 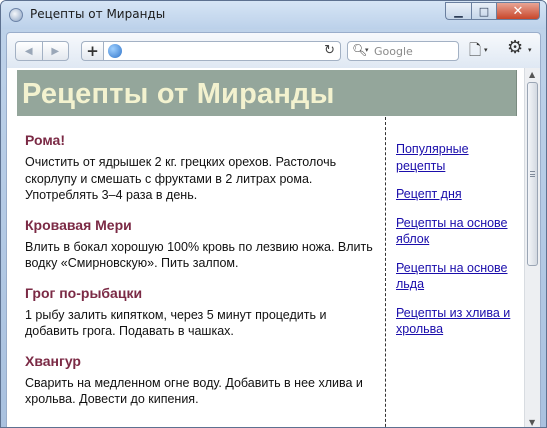 I want to click on close-button: ✕, so click(x=518, y=11).